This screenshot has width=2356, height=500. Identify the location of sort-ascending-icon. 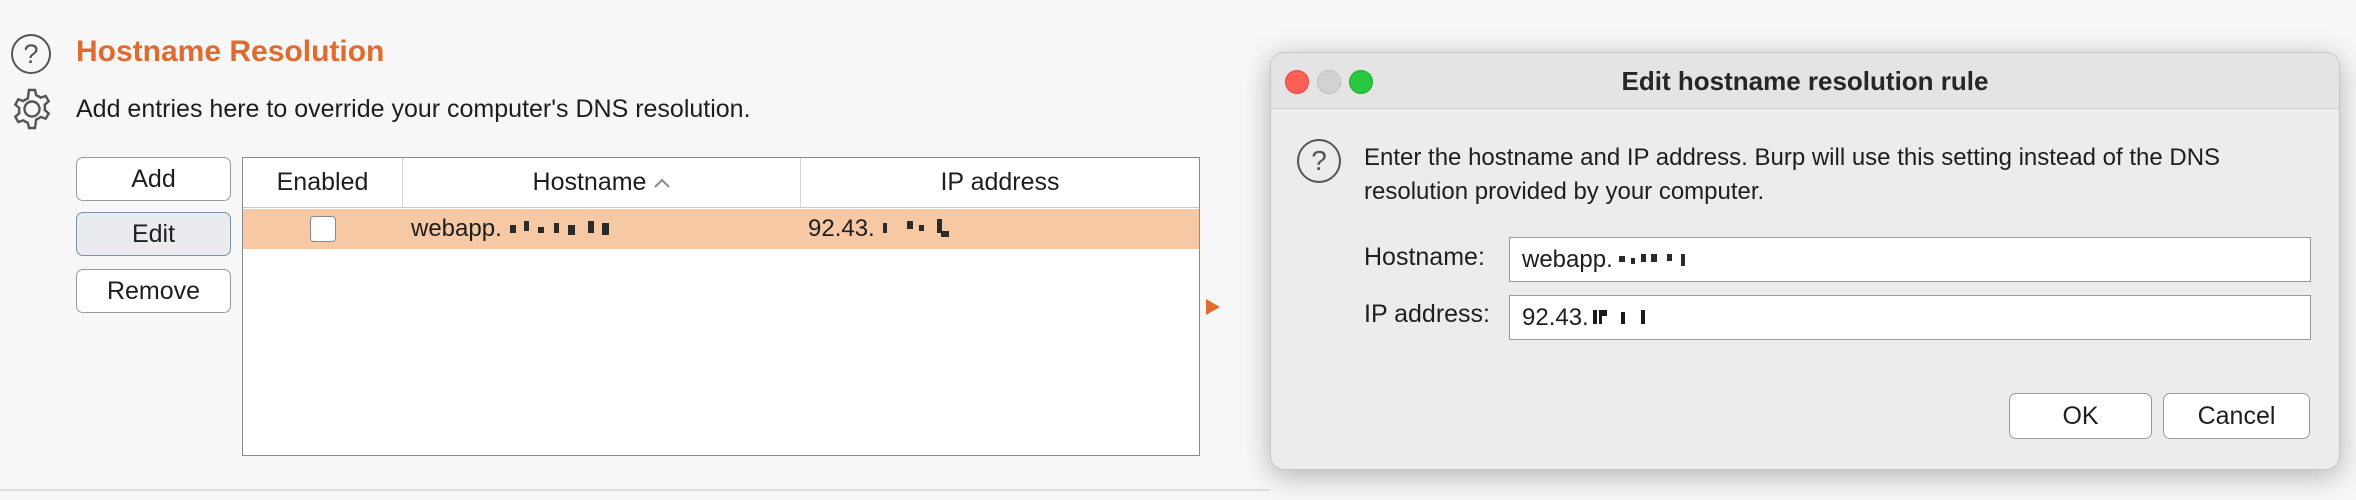
(662, 183).